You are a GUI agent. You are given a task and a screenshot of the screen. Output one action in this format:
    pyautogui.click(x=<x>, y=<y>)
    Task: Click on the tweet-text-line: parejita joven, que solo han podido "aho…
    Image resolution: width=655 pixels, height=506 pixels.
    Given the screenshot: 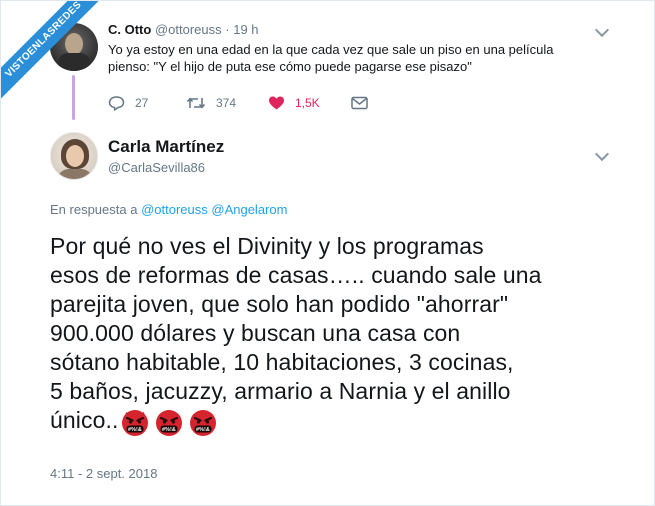 What is the action you would take?
    pyautogui.click(x=279, y=304)
    